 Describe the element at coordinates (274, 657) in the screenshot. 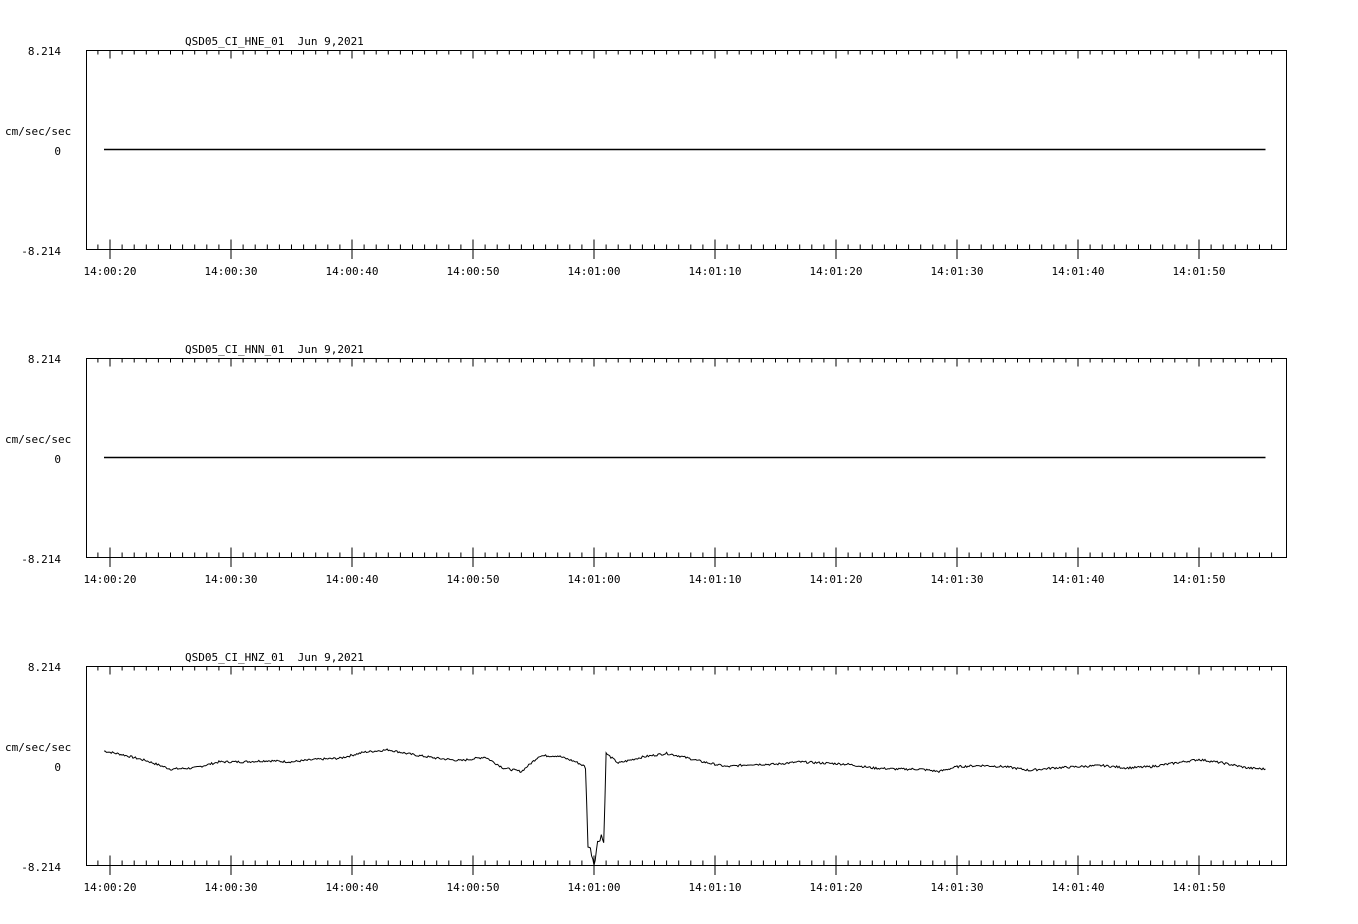

I see `chart-title: QSD05_CI_HNZ_01 Jun 9,2021` at that location.